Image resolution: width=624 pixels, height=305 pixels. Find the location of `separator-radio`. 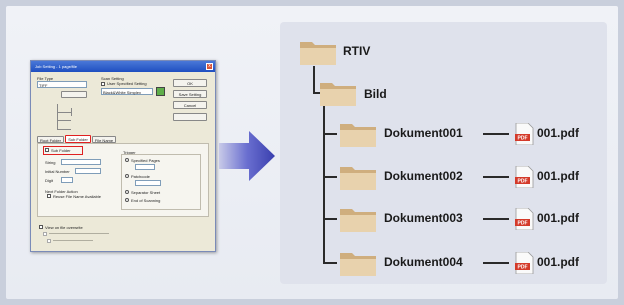

separator-radio is located at coordinates (127, 192).